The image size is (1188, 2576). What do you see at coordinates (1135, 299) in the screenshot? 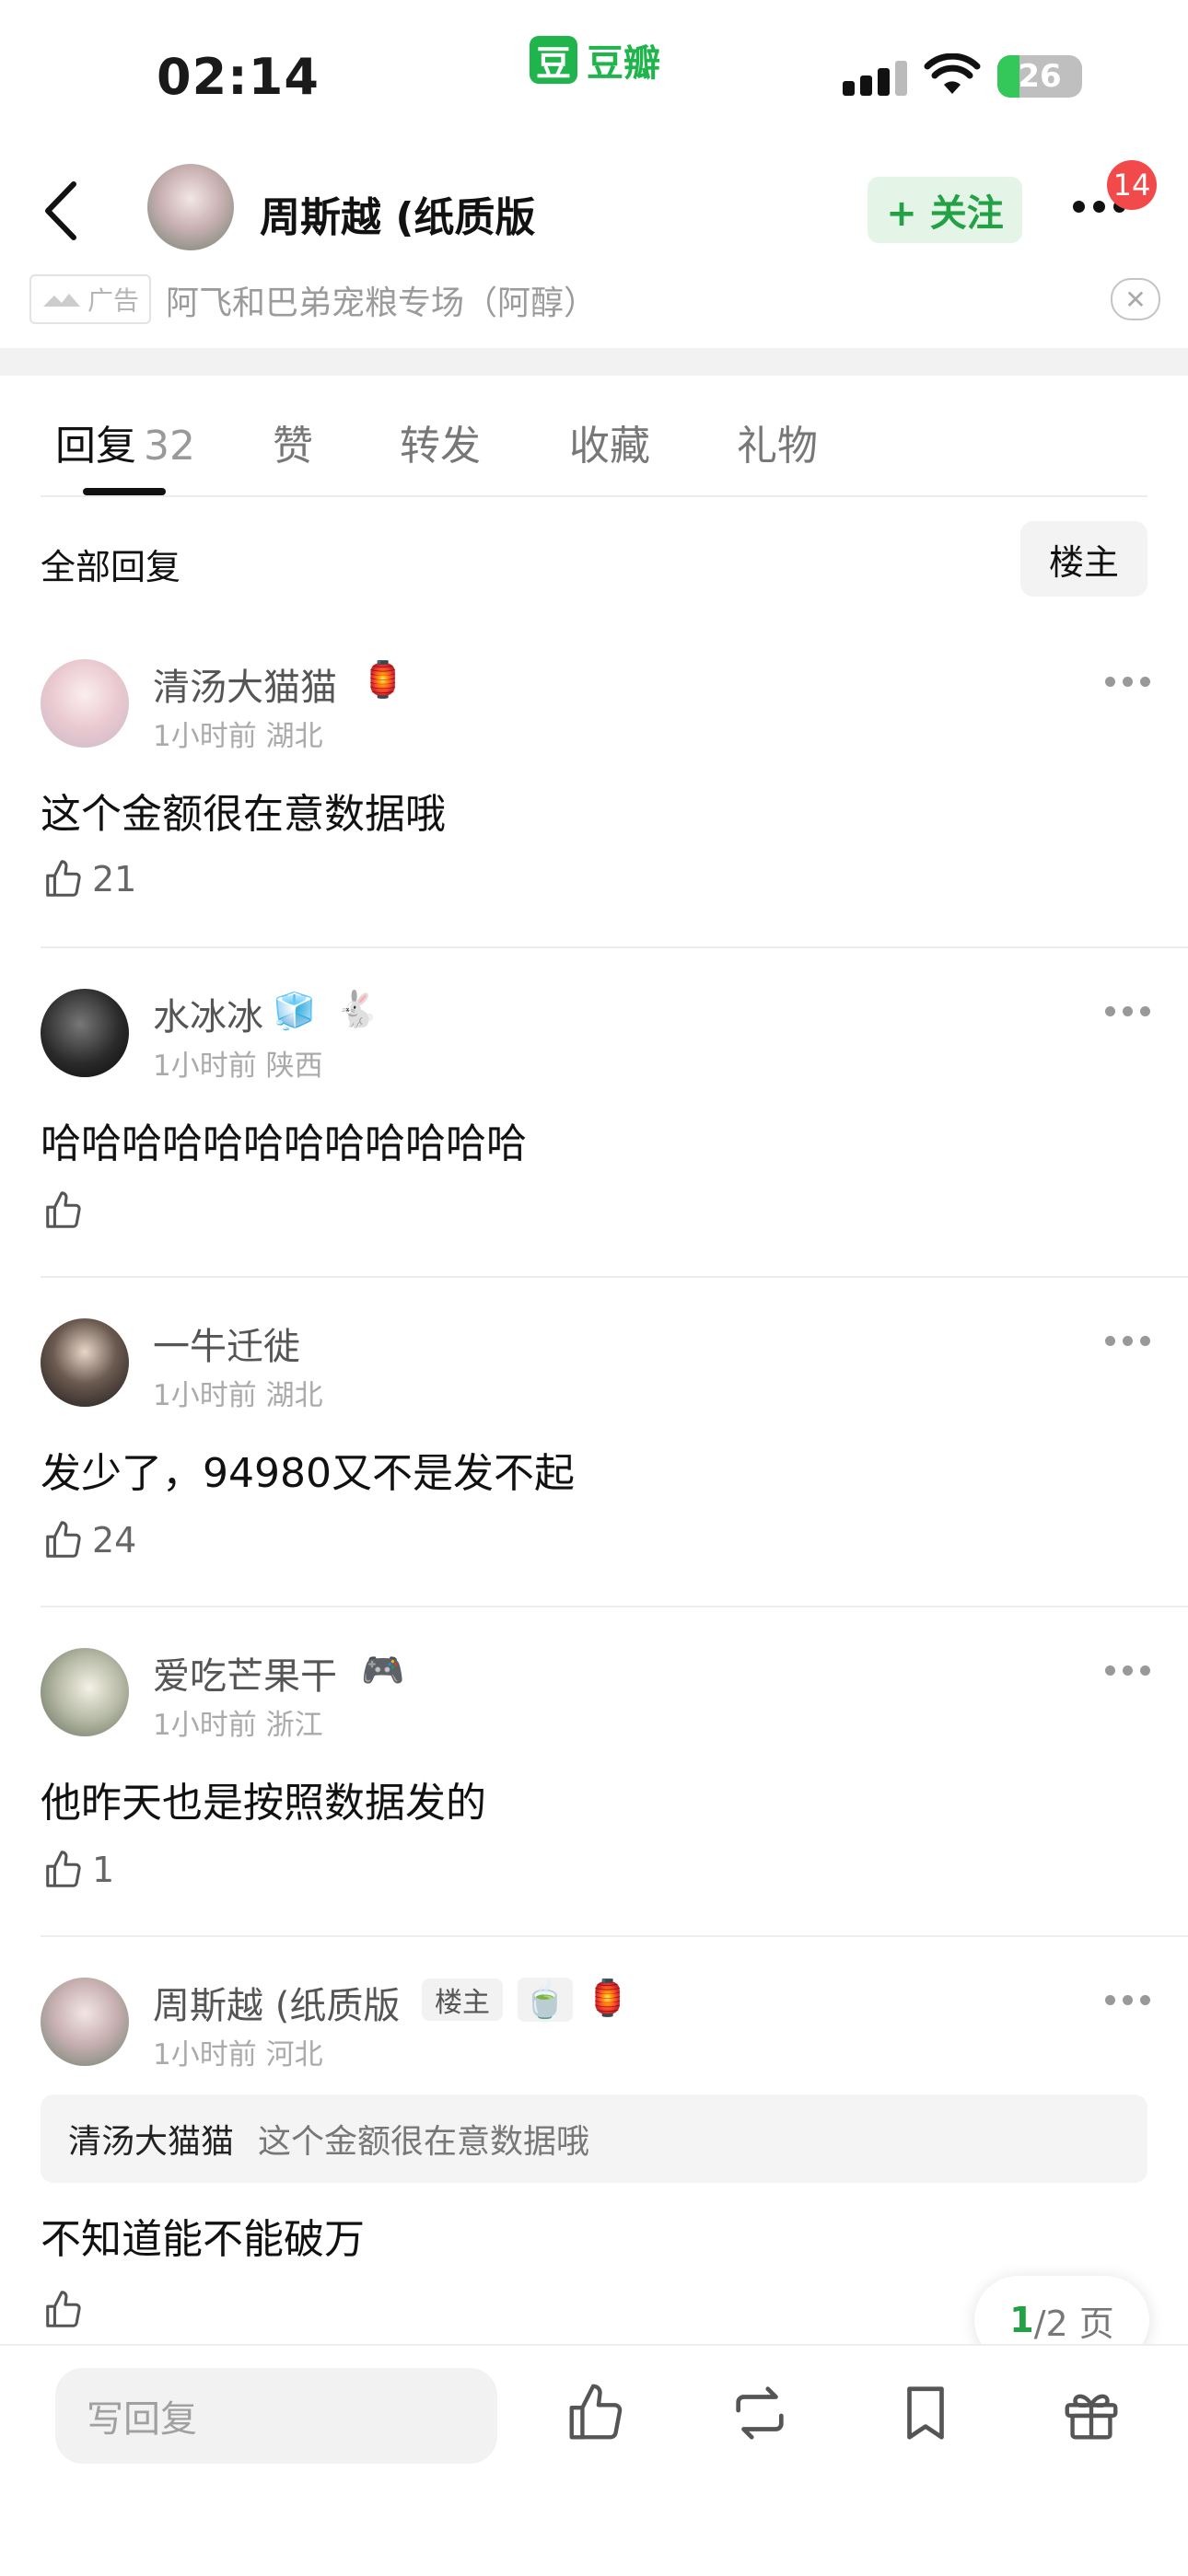
I see `ad-close-icon: ✕` at bounding box center [1135, 299].